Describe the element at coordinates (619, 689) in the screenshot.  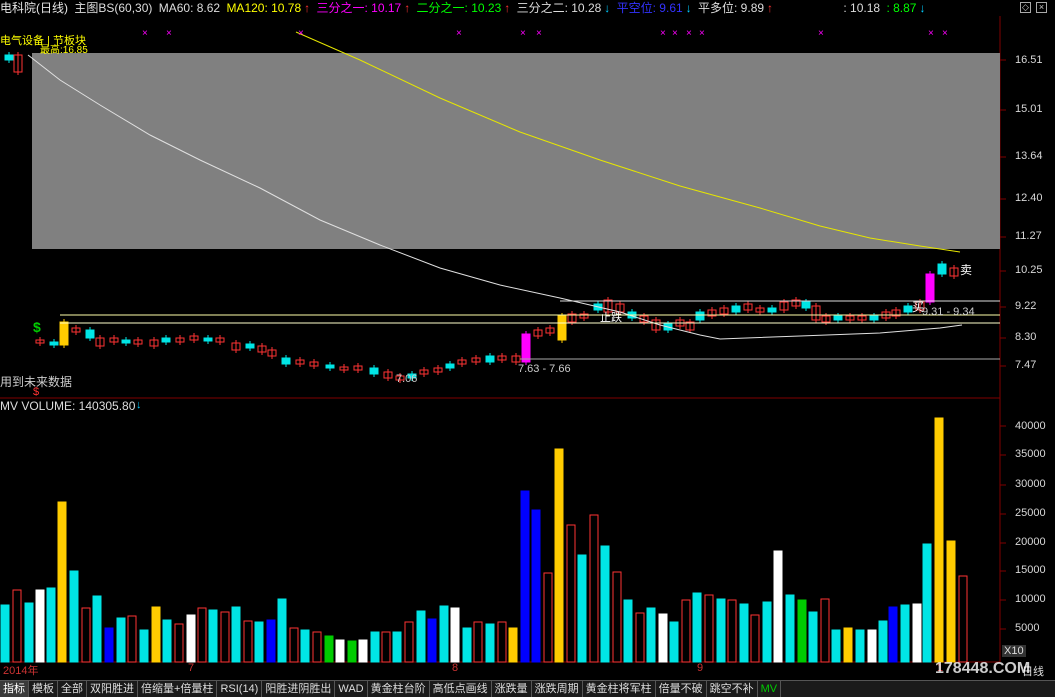
I see `tab-gold-general: 黄金柱将军柱` at that location.